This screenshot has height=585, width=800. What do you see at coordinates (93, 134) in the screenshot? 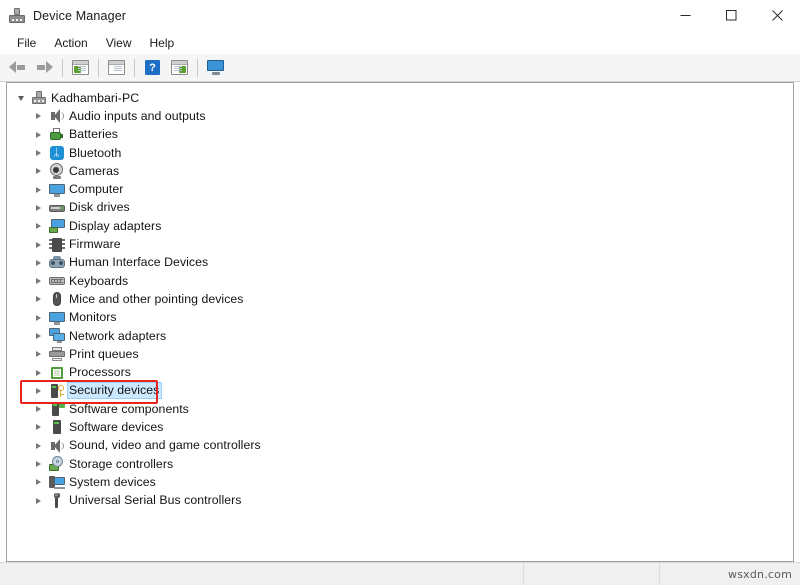
I see `tree-item-label: Batteries` at bounding box center [93, 134].